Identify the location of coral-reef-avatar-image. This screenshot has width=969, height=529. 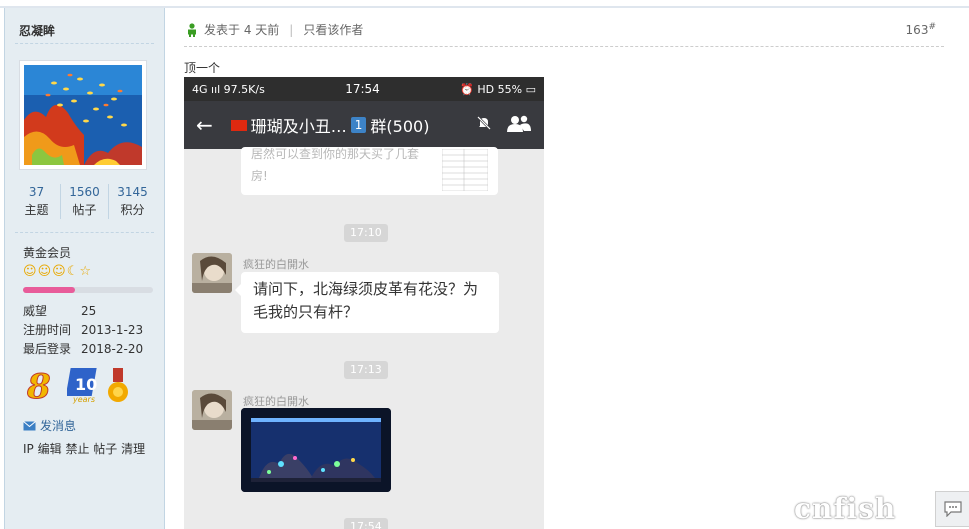
(83, 115).